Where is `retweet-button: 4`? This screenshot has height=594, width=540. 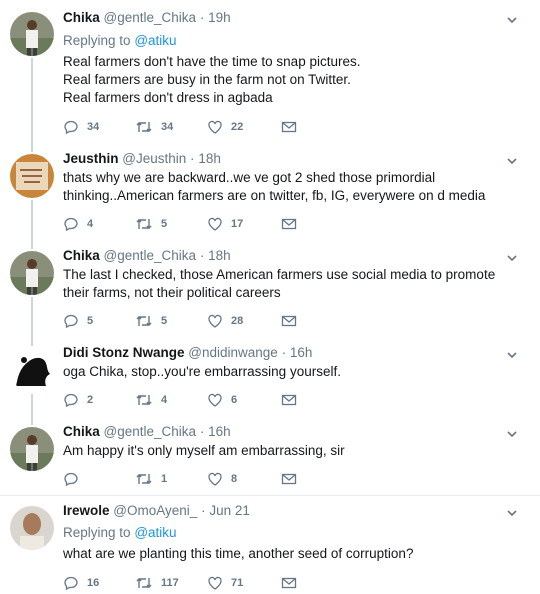 retweet-button: 4 is located at coordinates (151, 400).